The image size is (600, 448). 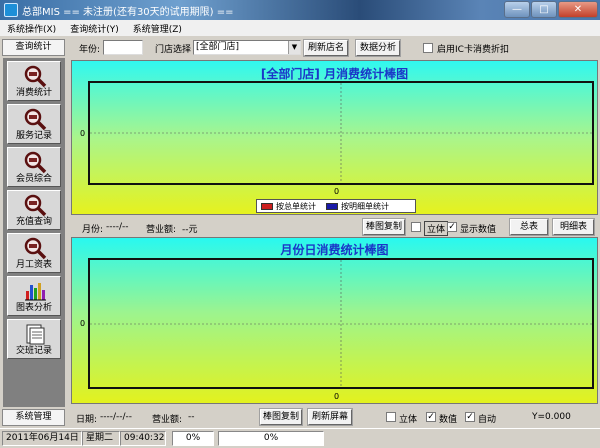 What do you see at coordinates (551, 417) in the screenshot?
I see `y-readout: Y=0.000` at bounding box center [551, 417].